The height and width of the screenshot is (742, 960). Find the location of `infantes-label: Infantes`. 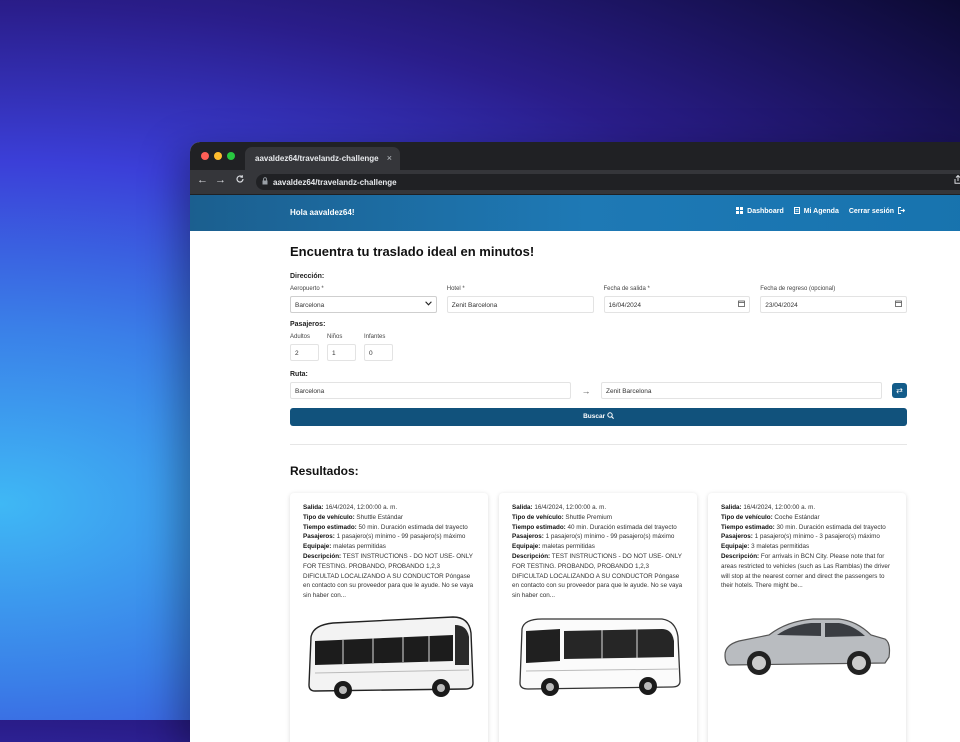

infantes-label: Infantes is located at coordinates (375, 337).